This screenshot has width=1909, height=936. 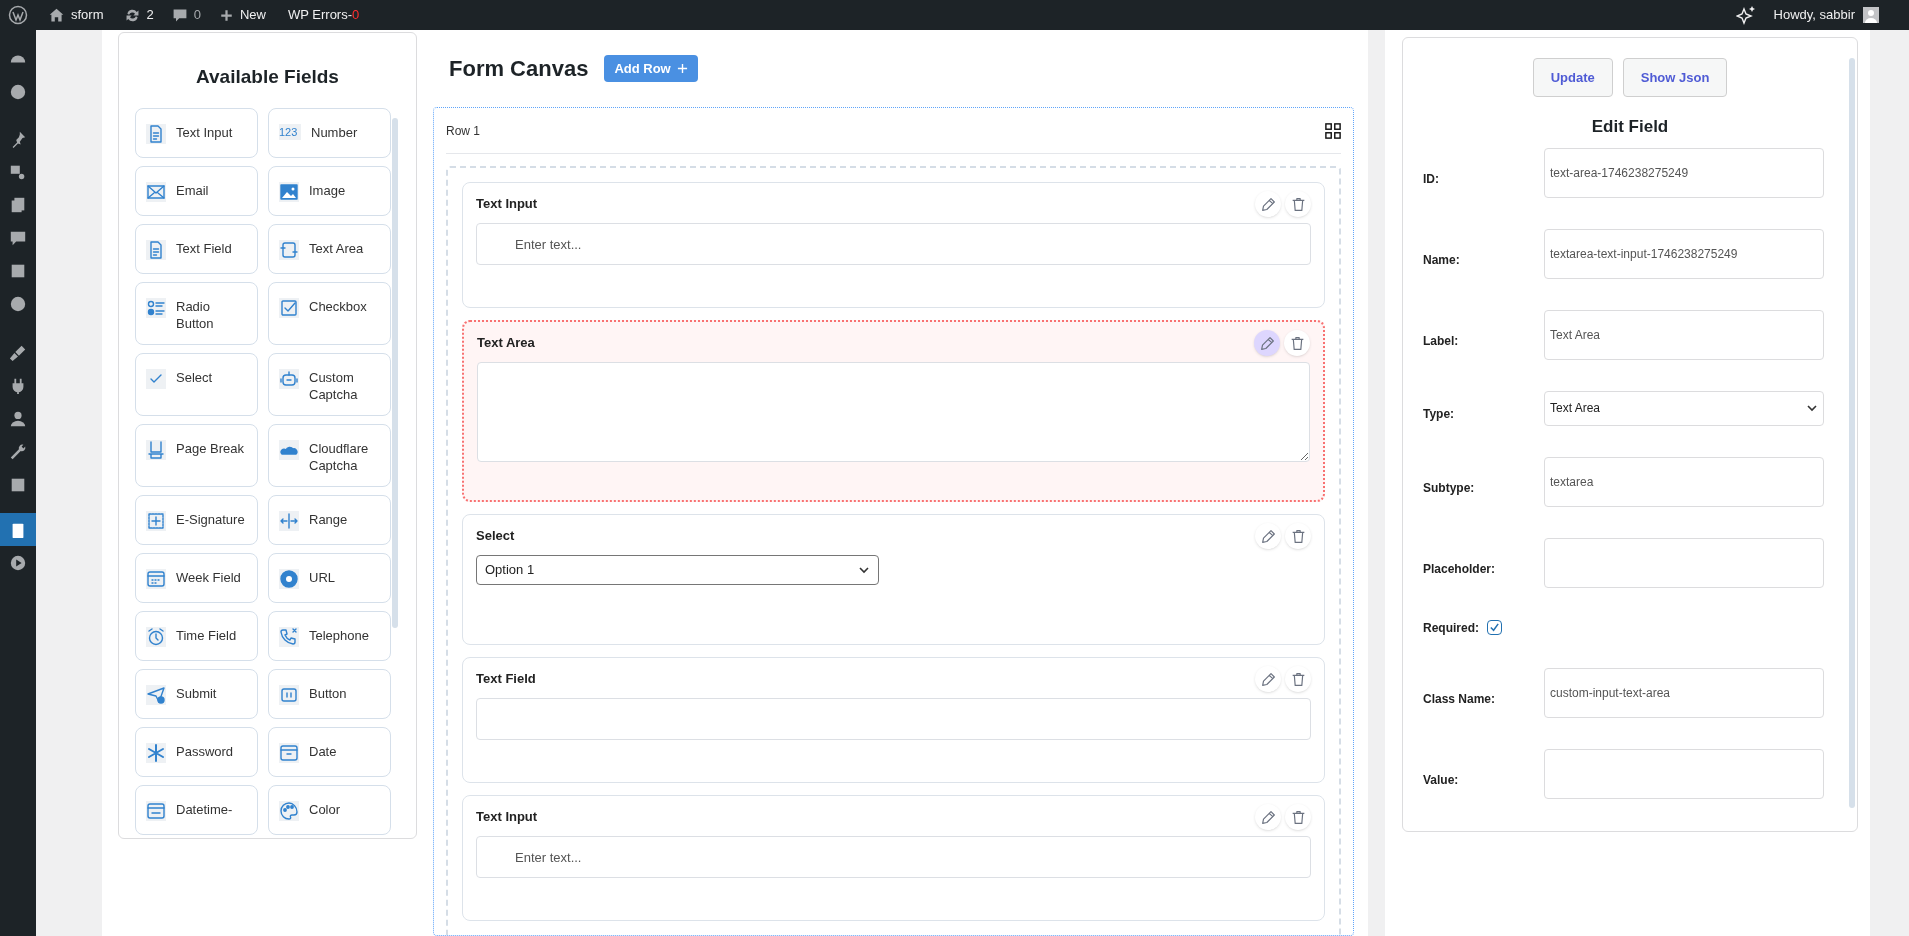 I want to click on plus-icon, so click(x=226, y=15).